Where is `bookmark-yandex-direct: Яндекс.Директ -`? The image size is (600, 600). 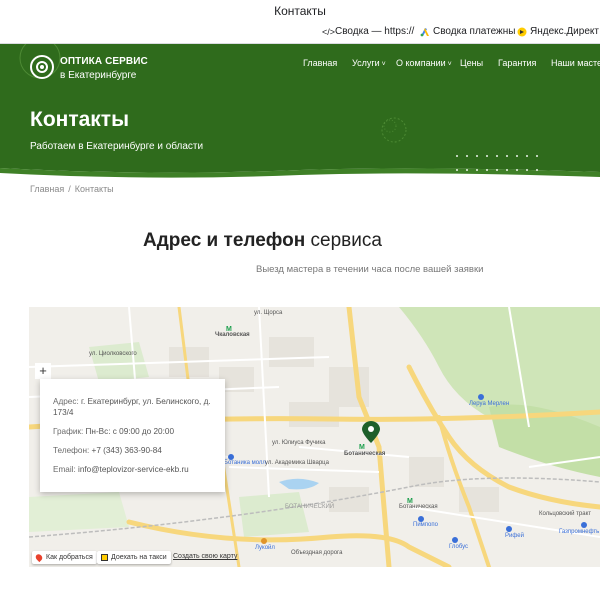
bookmark-yandex-direct: Яндекс.Директ - is located at coordinates (558, 31).